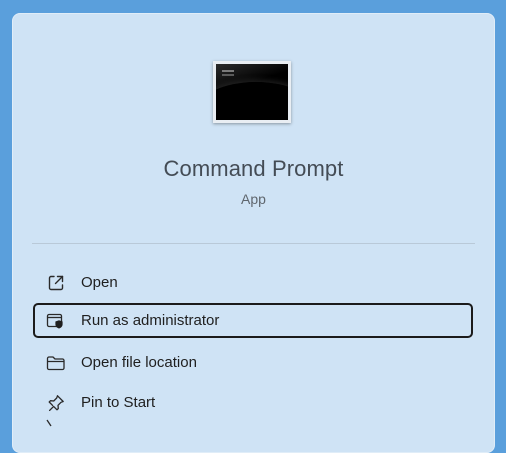 Image resolution: width=506 pixels, height=453 pixels. I want to click on app-title: Command Prompt, so click(253, 168).